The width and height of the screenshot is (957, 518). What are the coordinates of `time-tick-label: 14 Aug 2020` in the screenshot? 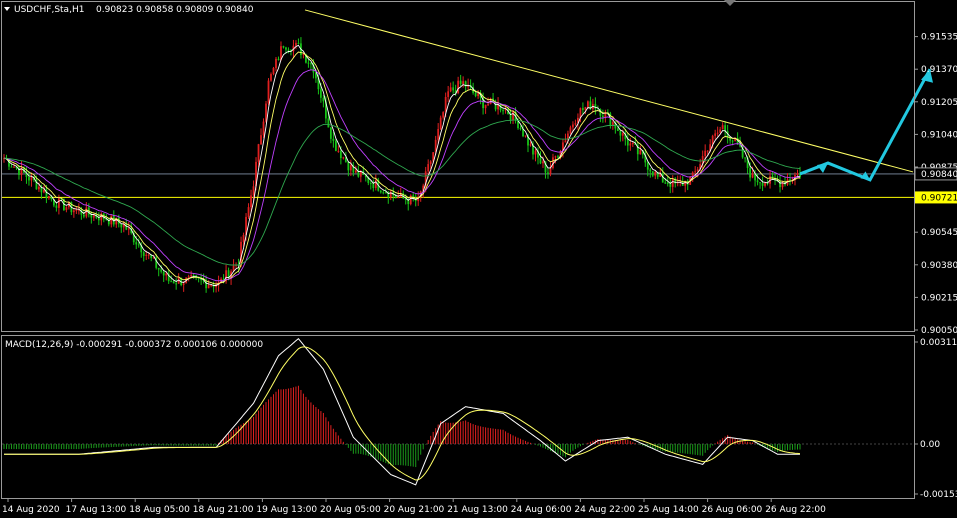 It's located at (31, 510).